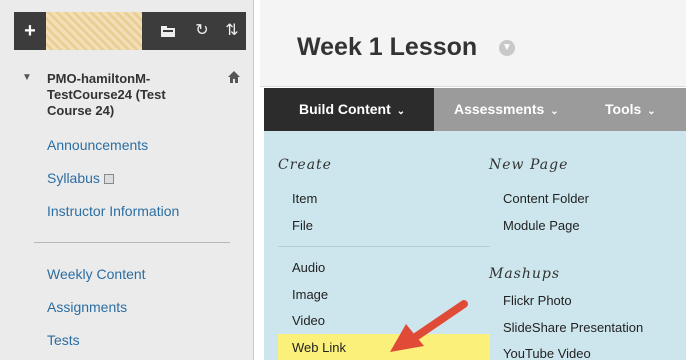  What do you see at coordinates (304, 198) in the screenshot?
I see `menu-item-item: Item` at bounding box center [304, 198].